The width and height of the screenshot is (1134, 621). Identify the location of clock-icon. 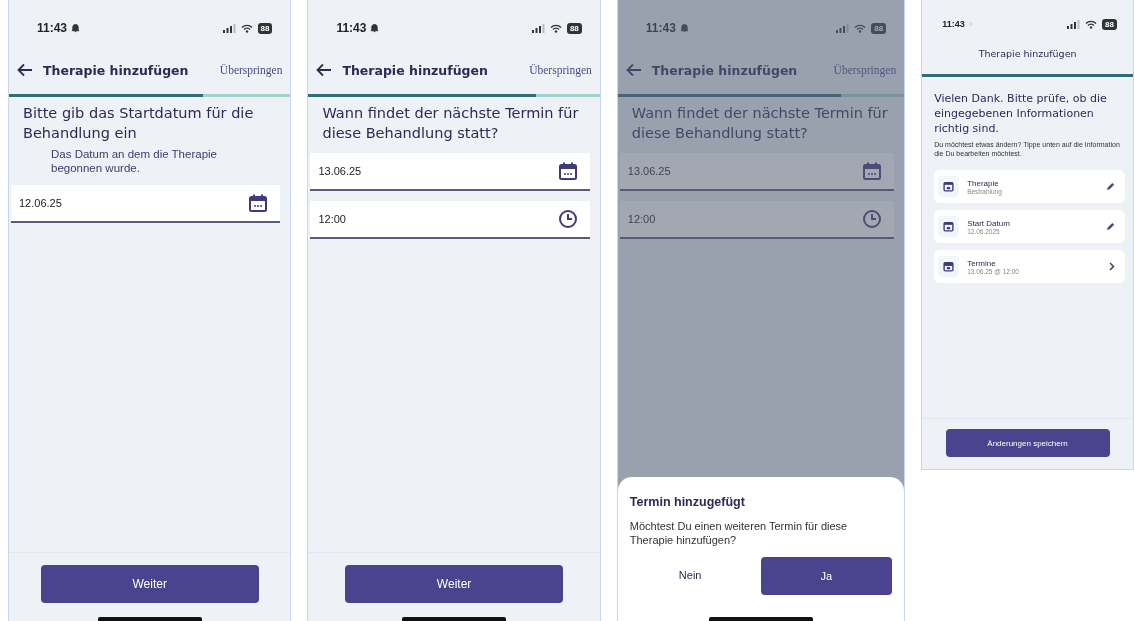
(567, 219).